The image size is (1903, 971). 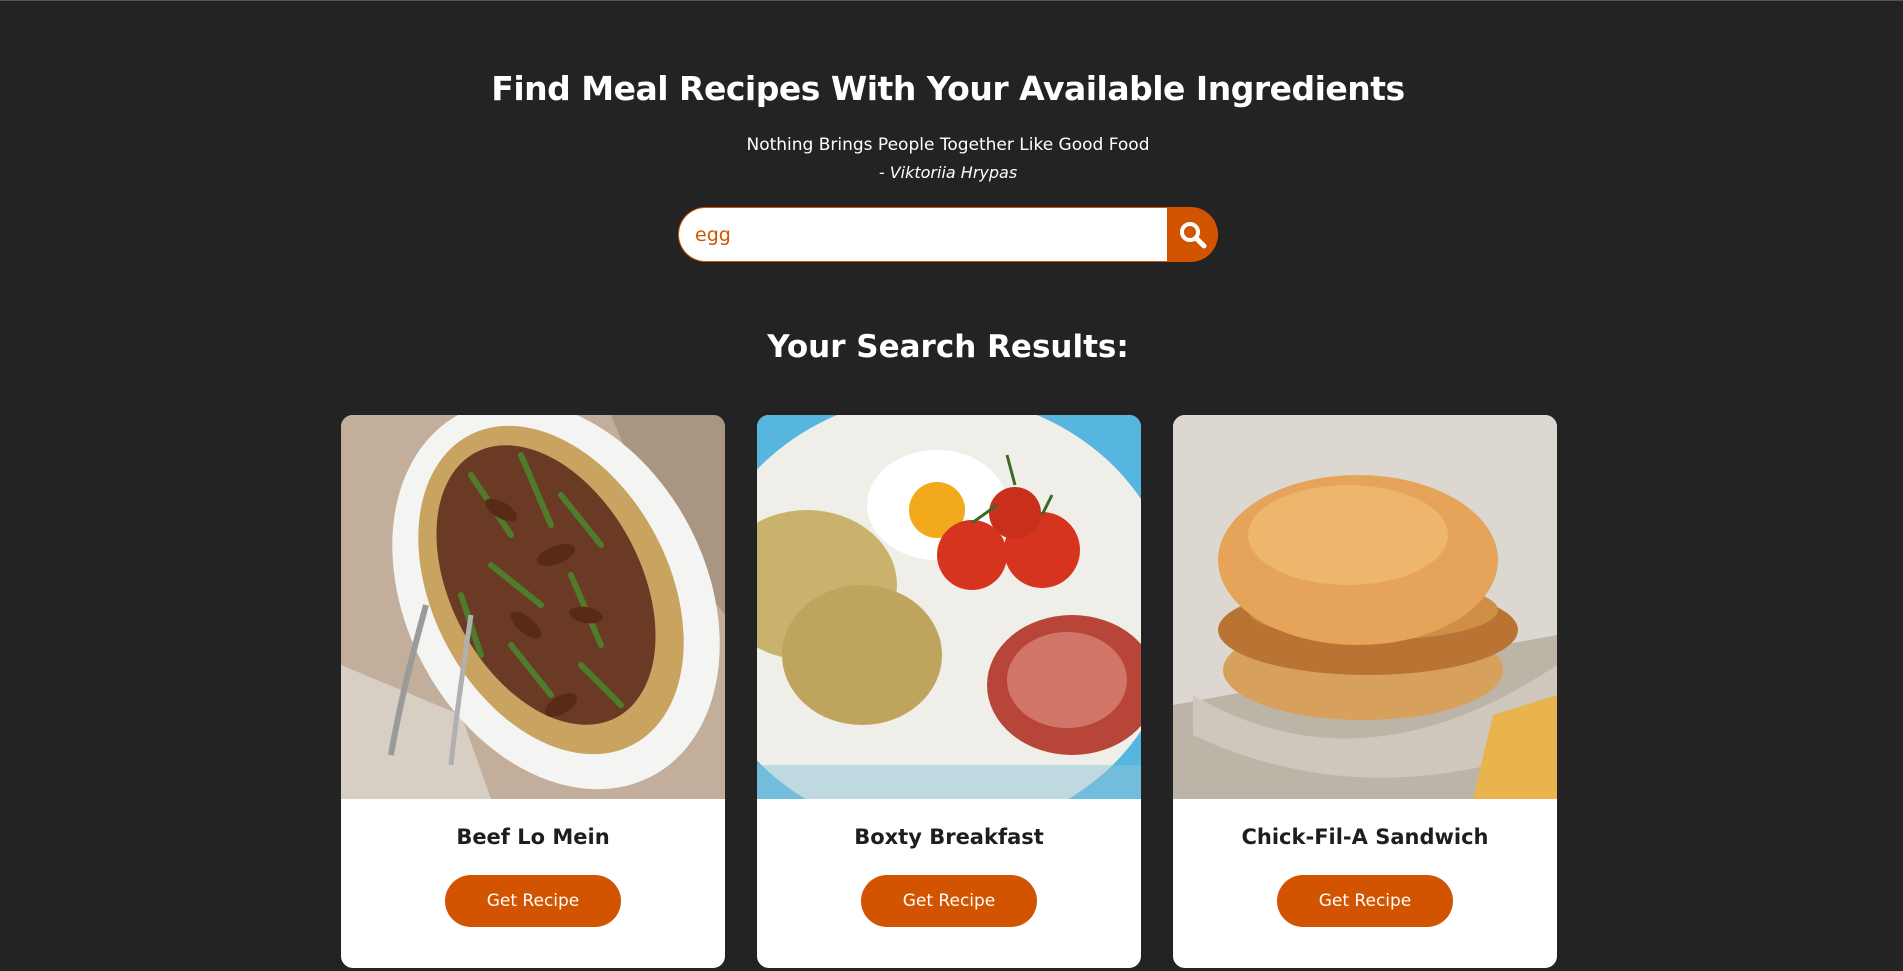 I want to click on recipe-name: Beef Lo Mein, so click(x=533, y=837).